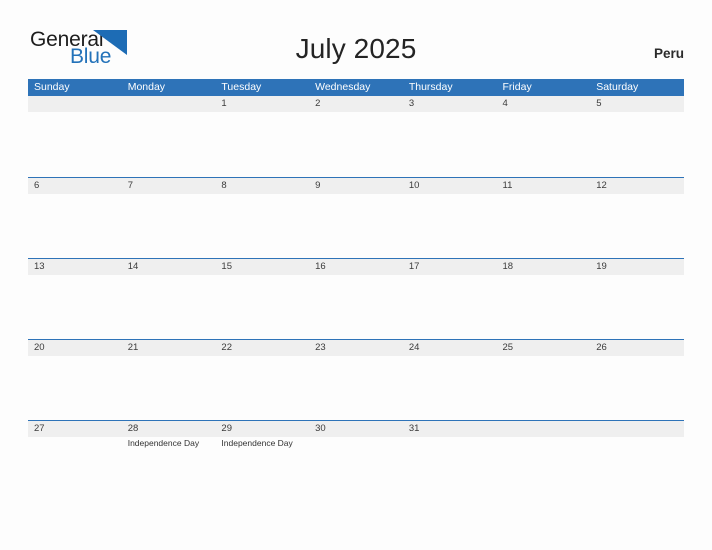  What do you see at coordinates (430, 87) in the screenshot?
I see `weekday-header-thursday: Thursday` at bounding box center [430, 87].